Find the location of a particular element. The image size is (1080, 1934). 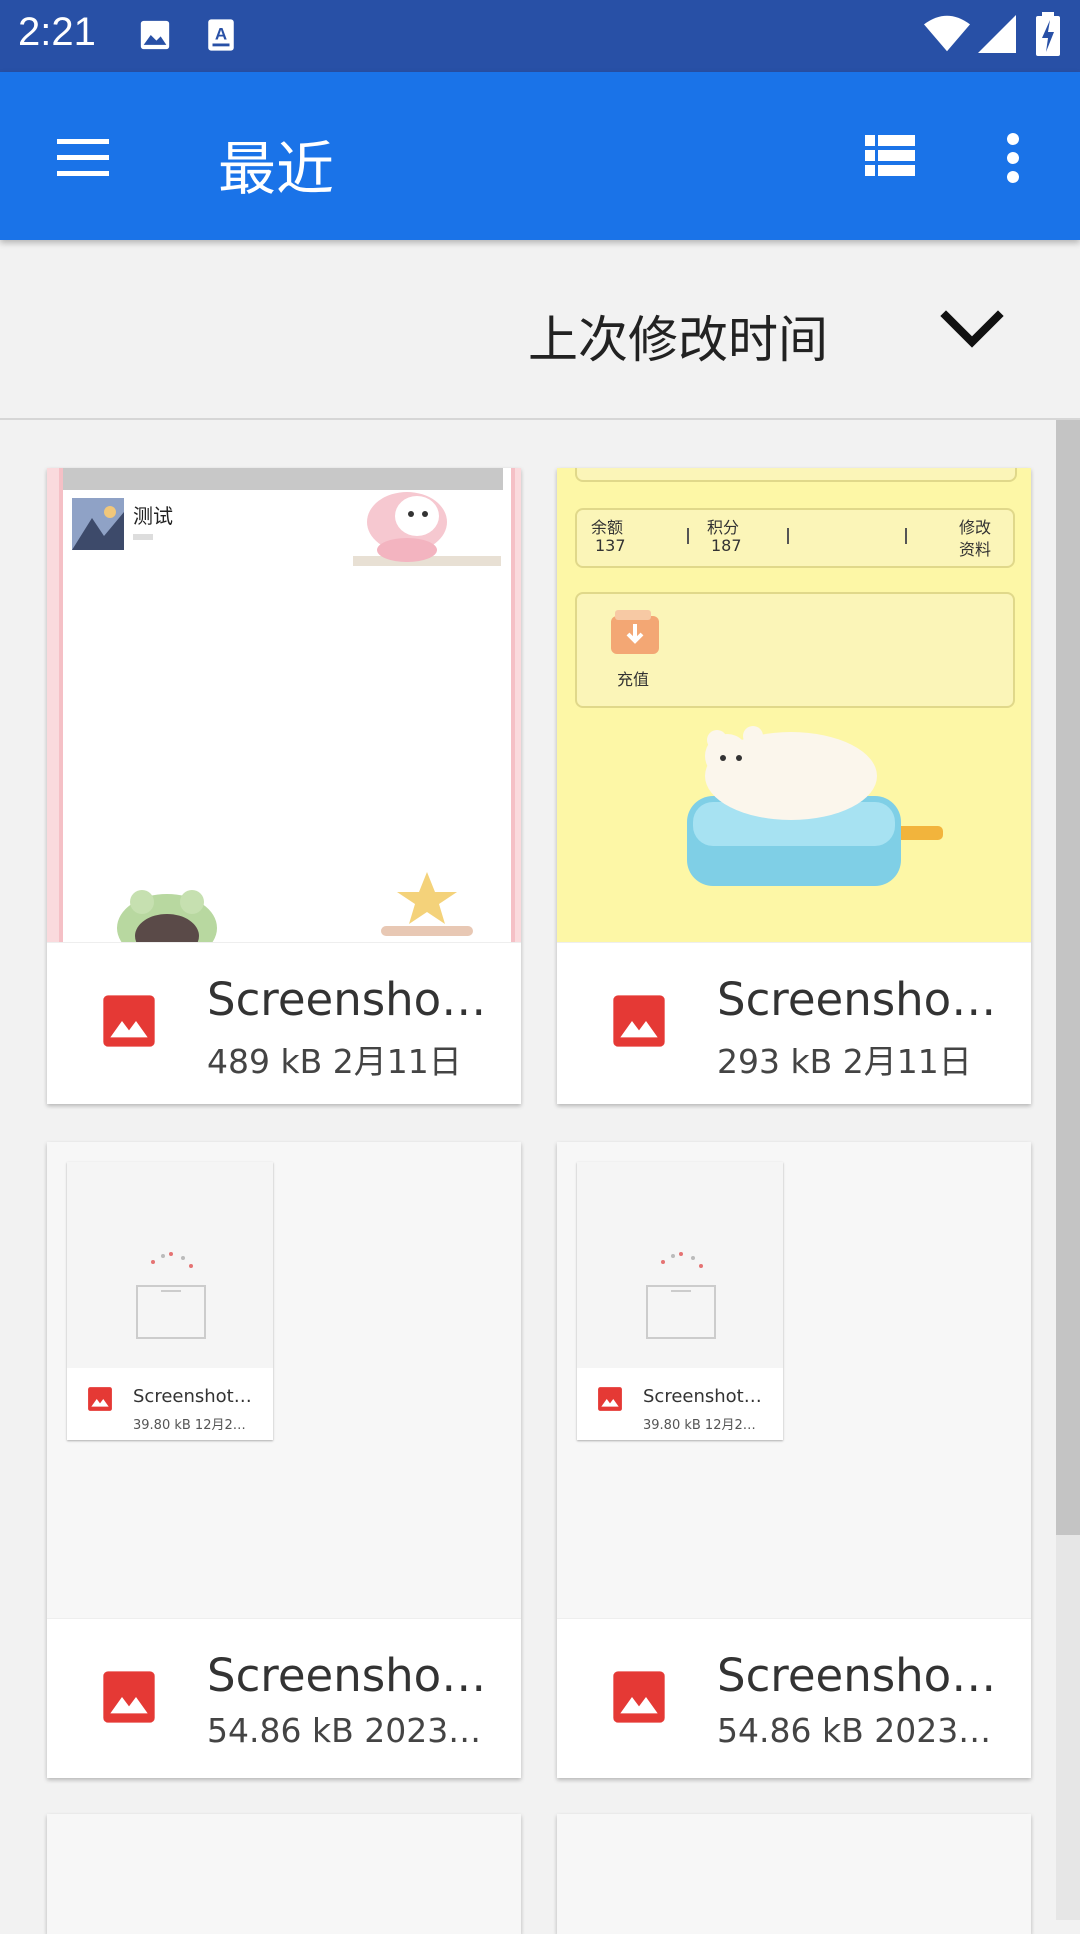

wifi-icon is located at coordinates (947, 36).